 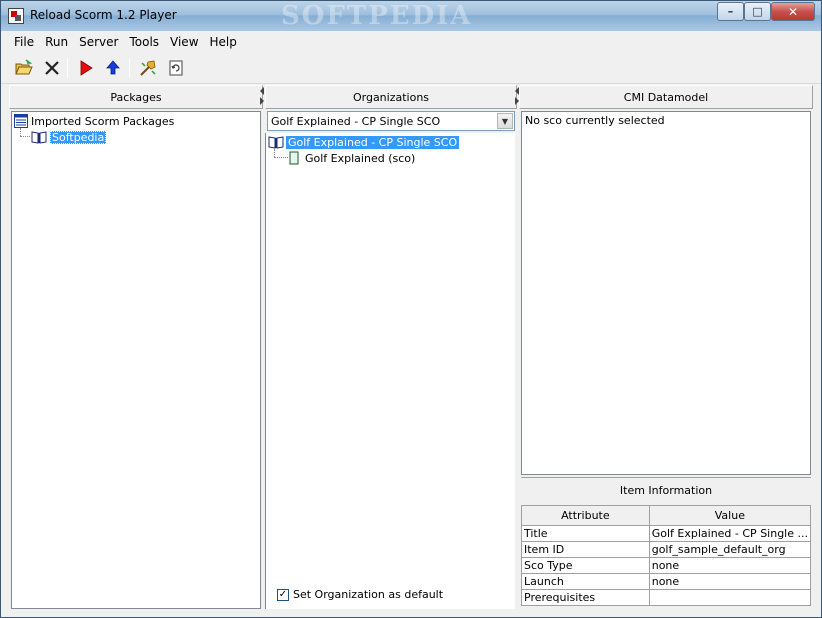 I want to click on table-header-row: Attribute Value, so click(x=666, y=515).